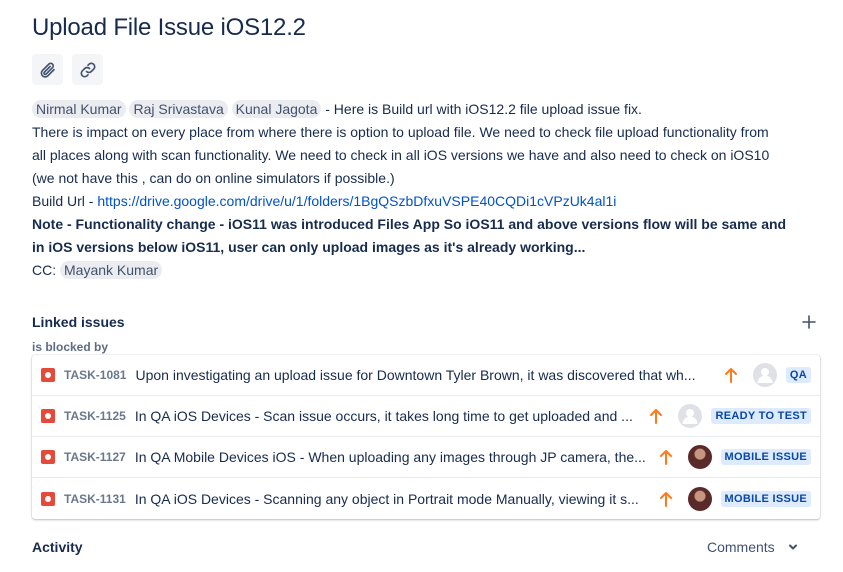  What do you see at coordinates (78, 322) in the screenshot?
I see `linked-issues-title: Linked issues` at bounding box center [78, 322].